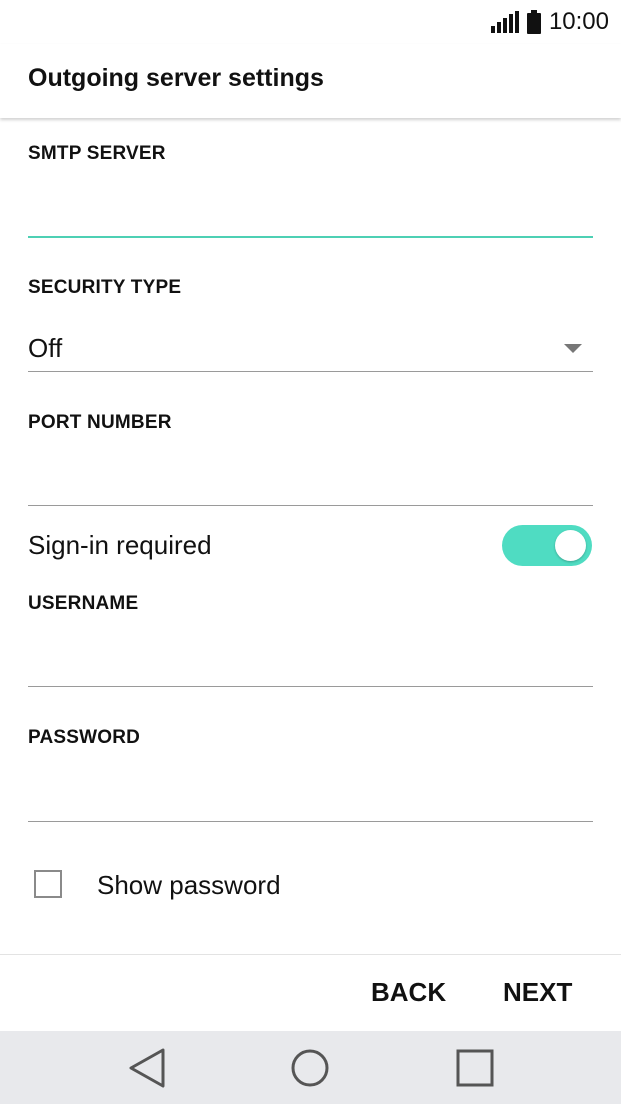 Image resolution: width=621 pixels, height=1104 pixels. Describe the element at coordinates (310, 480) in the screenshot. I see `port-number-input` at that location.